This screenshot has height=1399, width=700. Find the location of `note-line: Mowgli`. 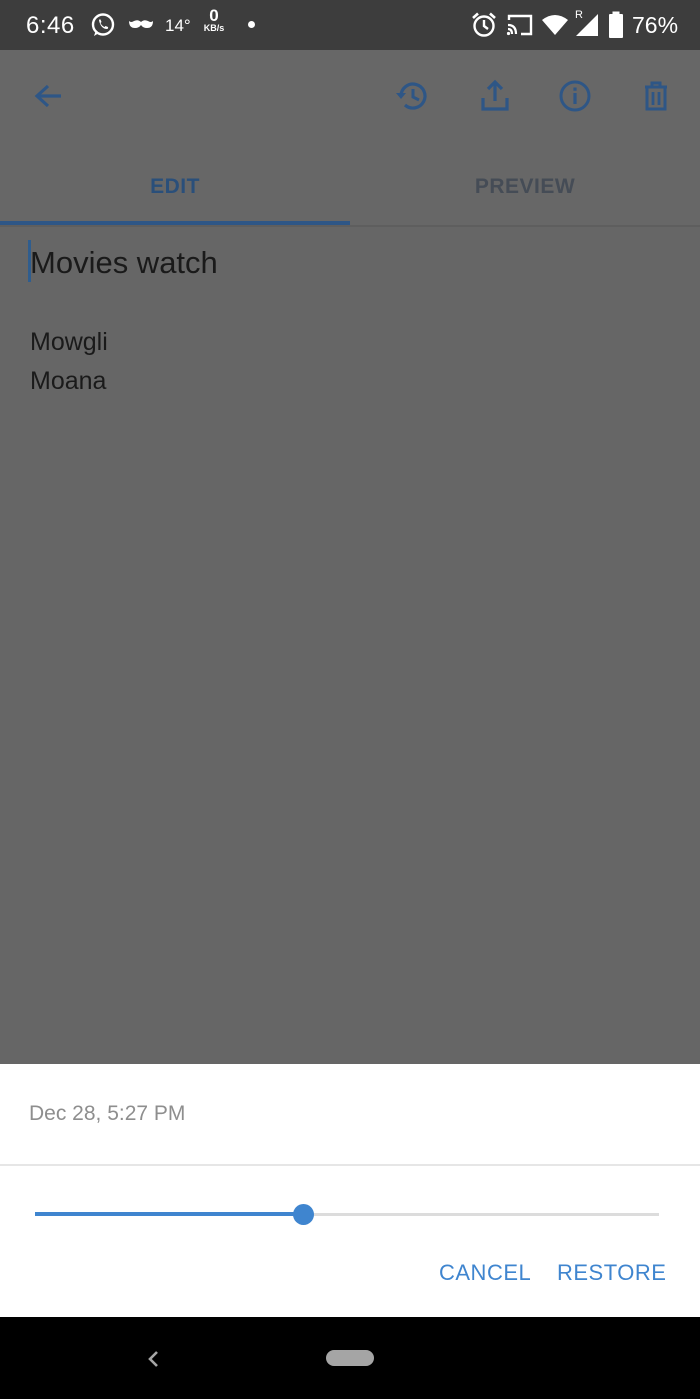

note-line: Mowgli is located at coordinates (69, 342).